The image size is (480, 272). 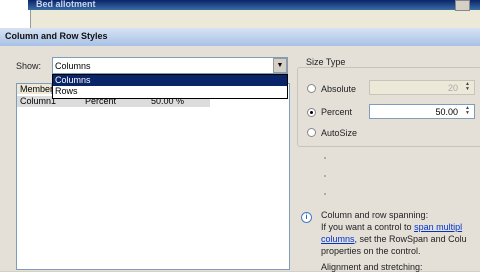 What do you see at coordinates (35, 89) in the screenshot?
I see `grid-column-header-member: Member` at bounding box center [35, 89].